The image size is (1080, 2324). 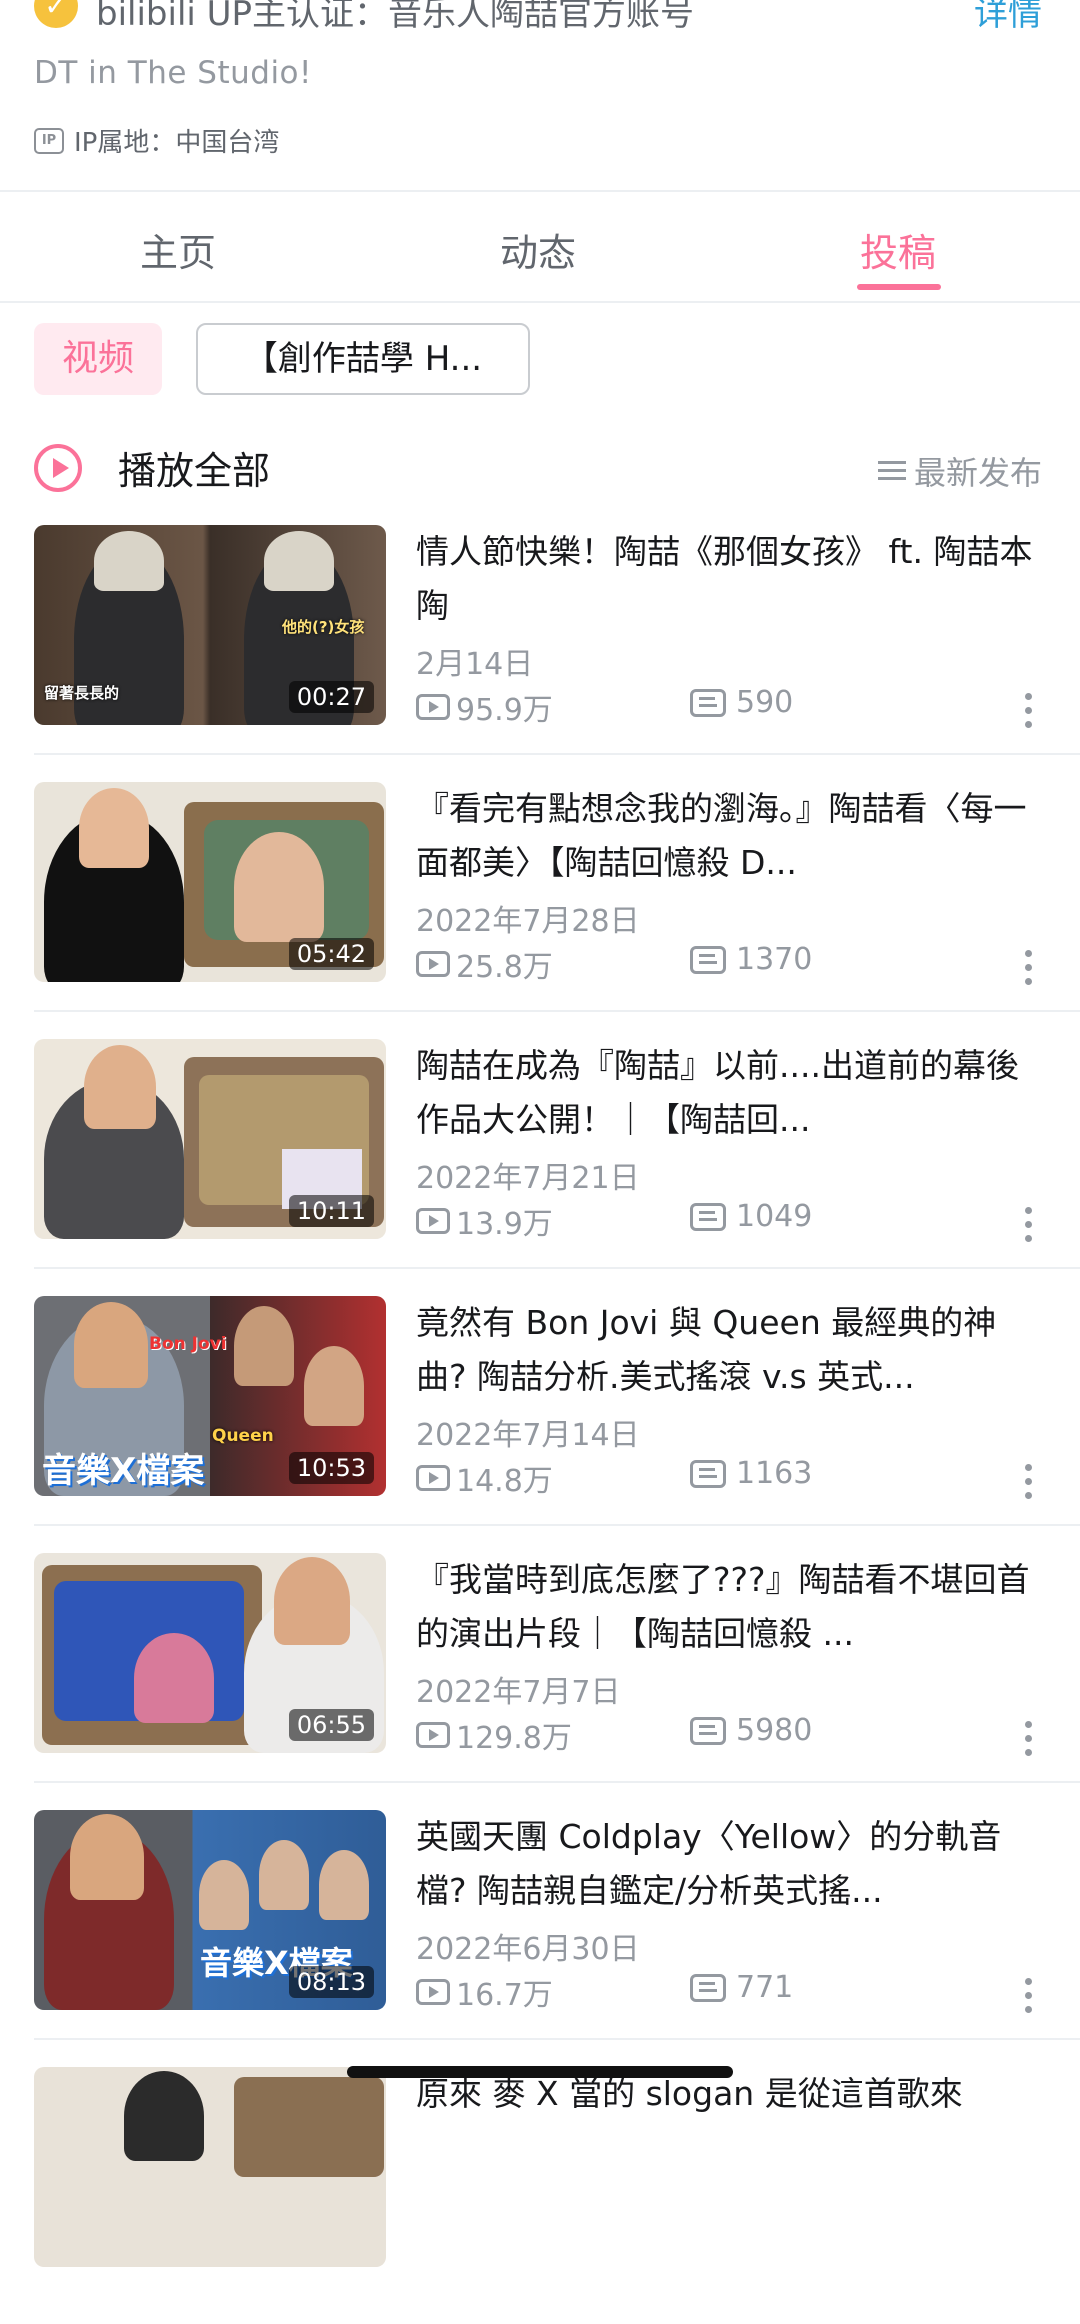 I want to click on verified-icon: ✓, so click(x=56, y=14).